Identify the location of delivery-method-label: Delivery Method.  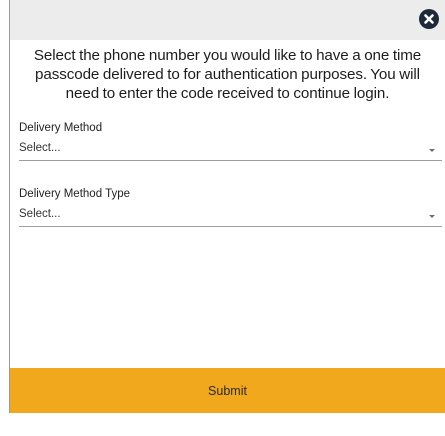
(61, 128).